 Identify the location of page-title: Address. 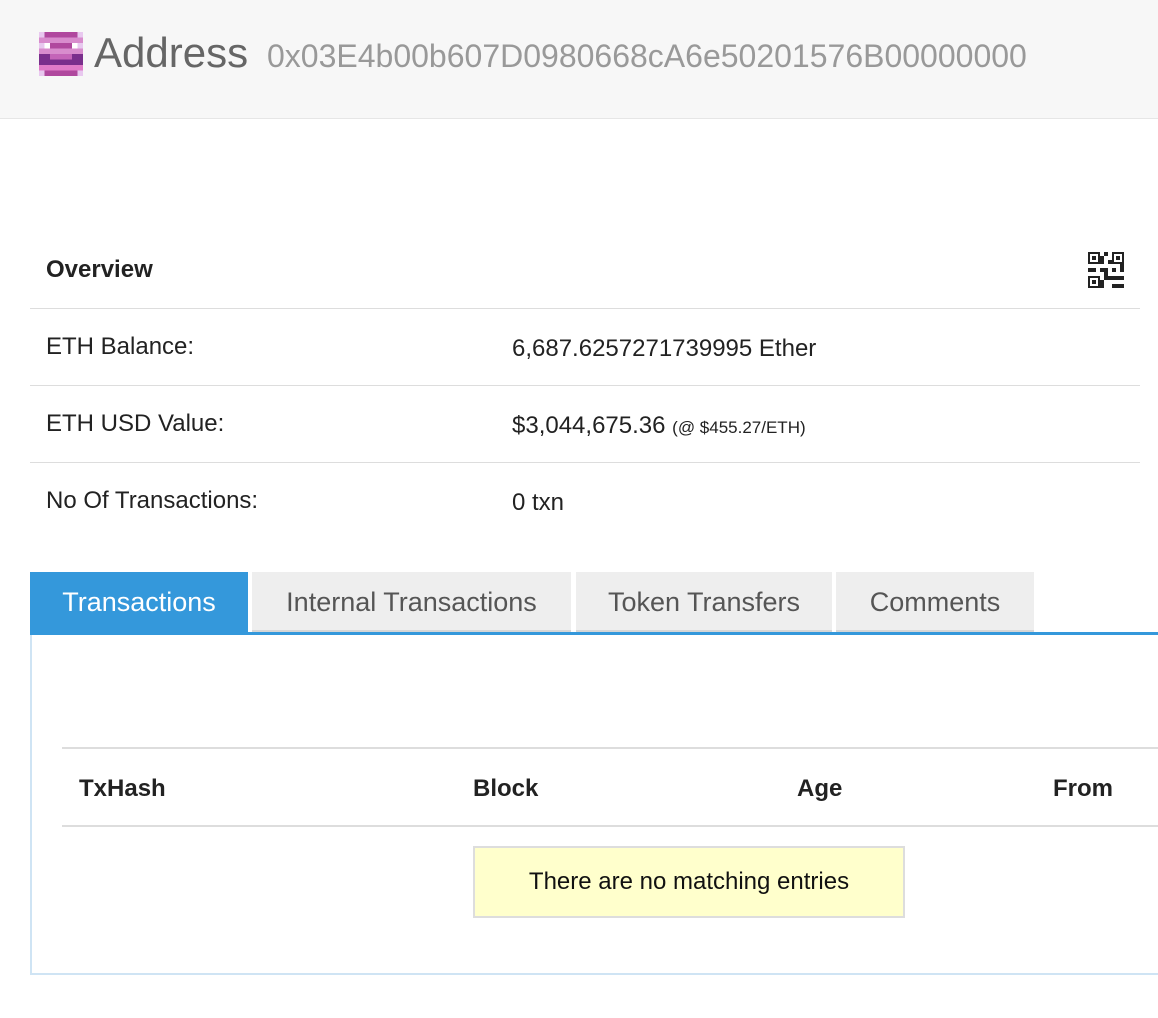
(171, 52).